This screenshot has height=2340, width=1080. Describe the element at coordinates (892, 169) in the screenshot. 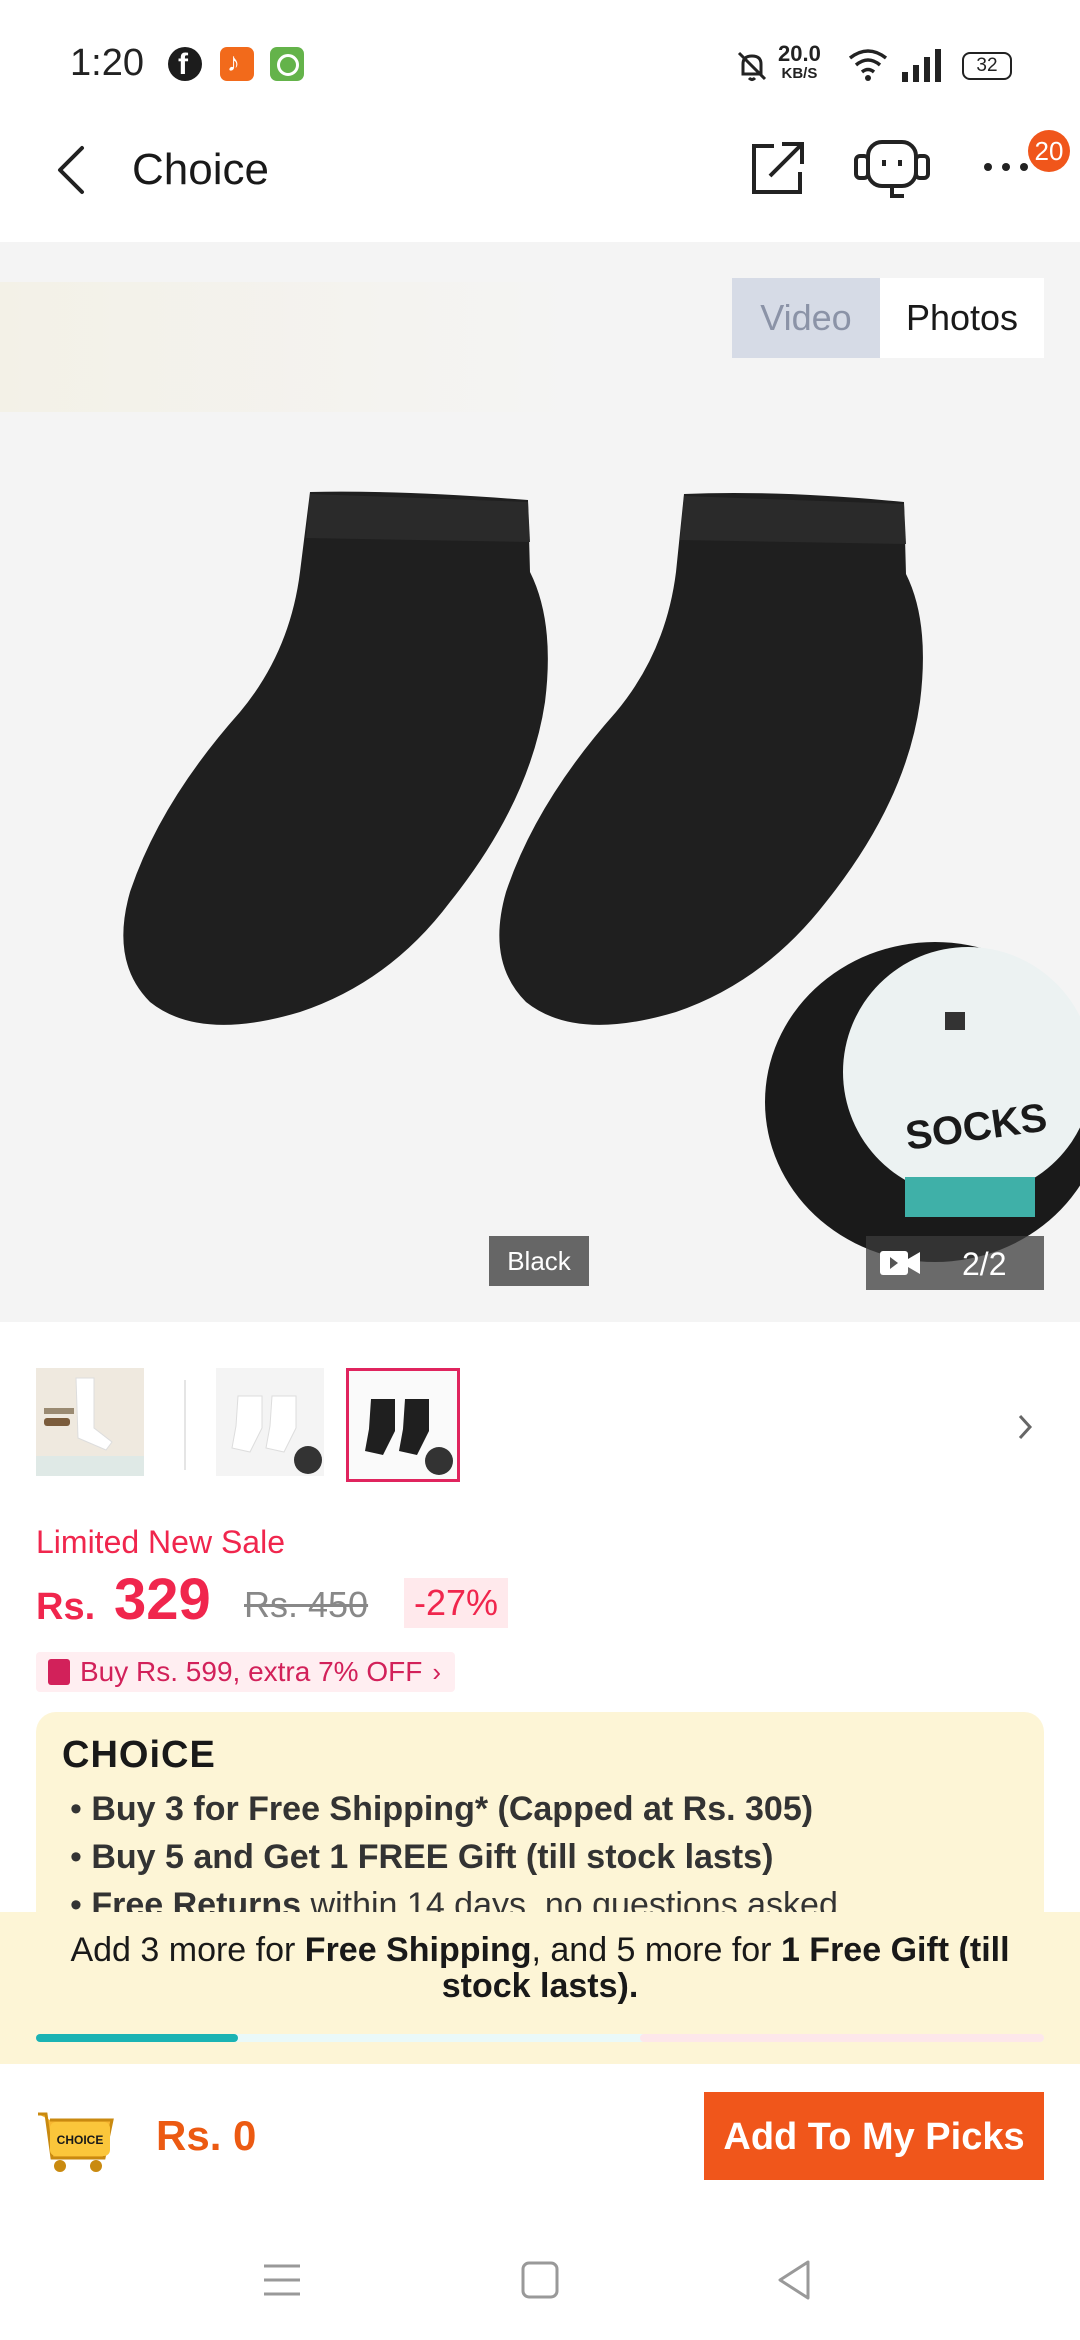

I see `customer-service-icon` at that location.